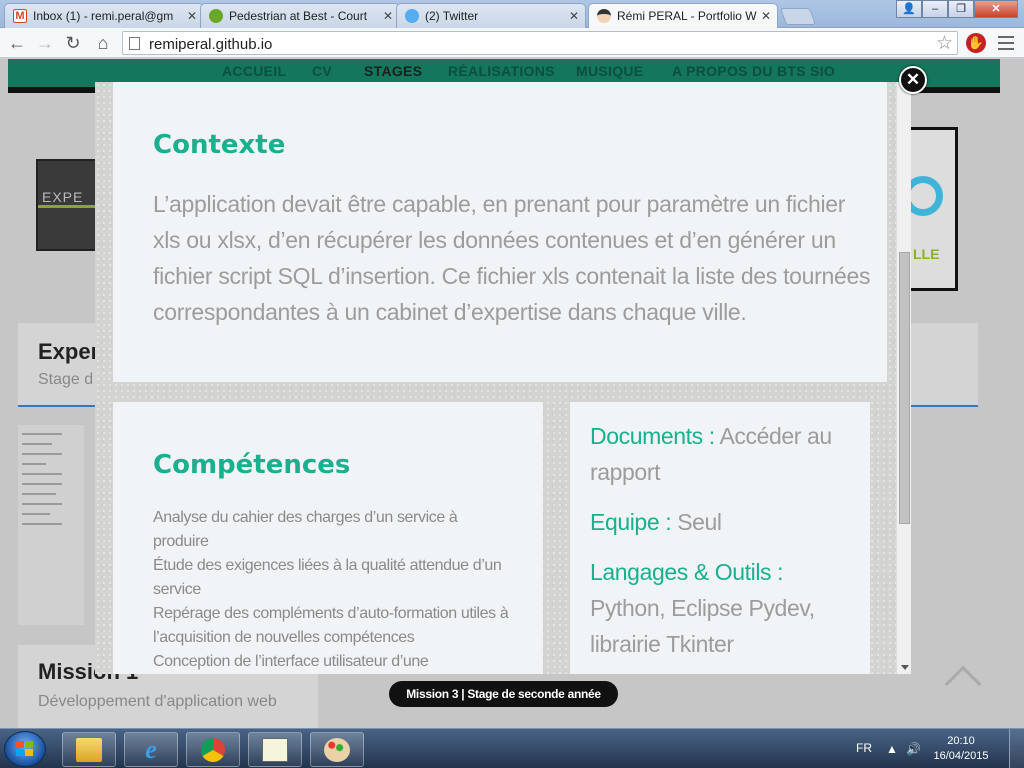 The image size is (1024, 768). I want to click on gmail-icon: M, so click(20, 16).